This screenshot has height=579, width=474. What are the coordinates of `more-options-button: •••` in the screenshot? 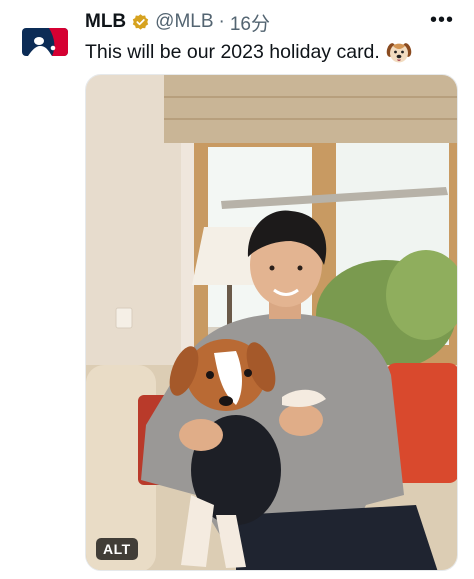 It's located at (442, 20).